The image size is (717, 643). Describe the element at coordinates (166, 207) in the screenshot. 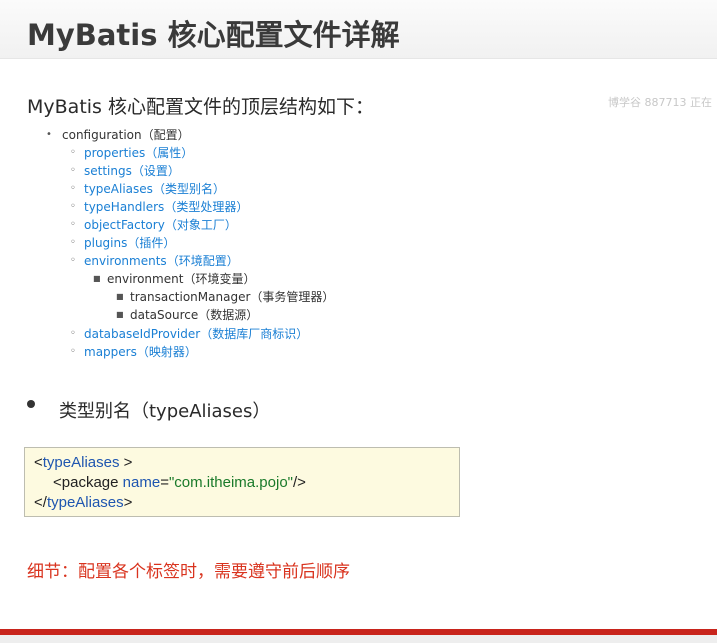

I see `tree-item-typehandlers: typeHandlers（类型处理器）` at that location.